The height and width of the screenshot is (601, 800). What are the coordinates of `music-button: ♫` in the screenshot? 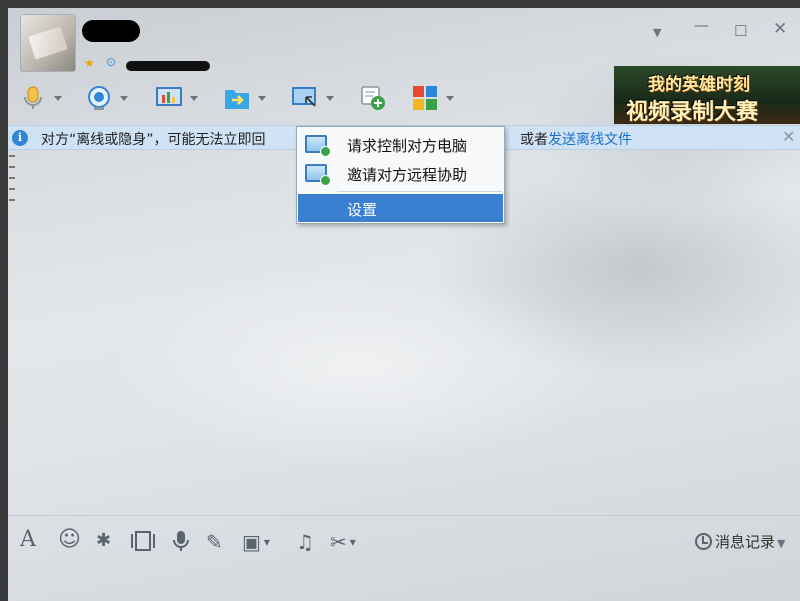 It's located at (305, 542).